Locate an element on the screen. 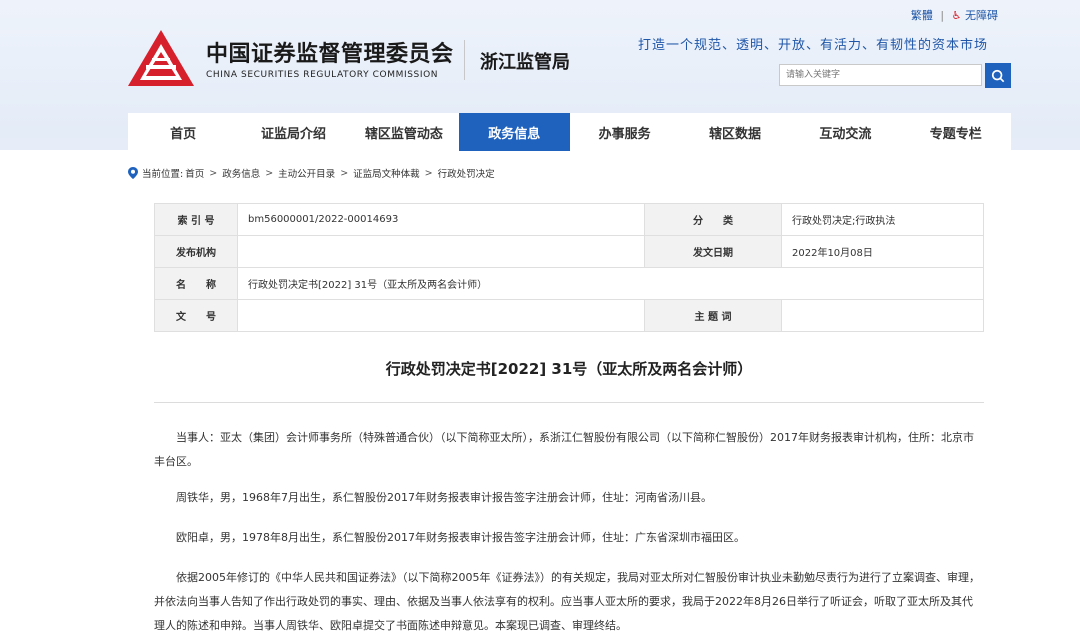 This screenshot has width=1080, height=638. nav-home: 首页 is located at coordinates (183, 132).